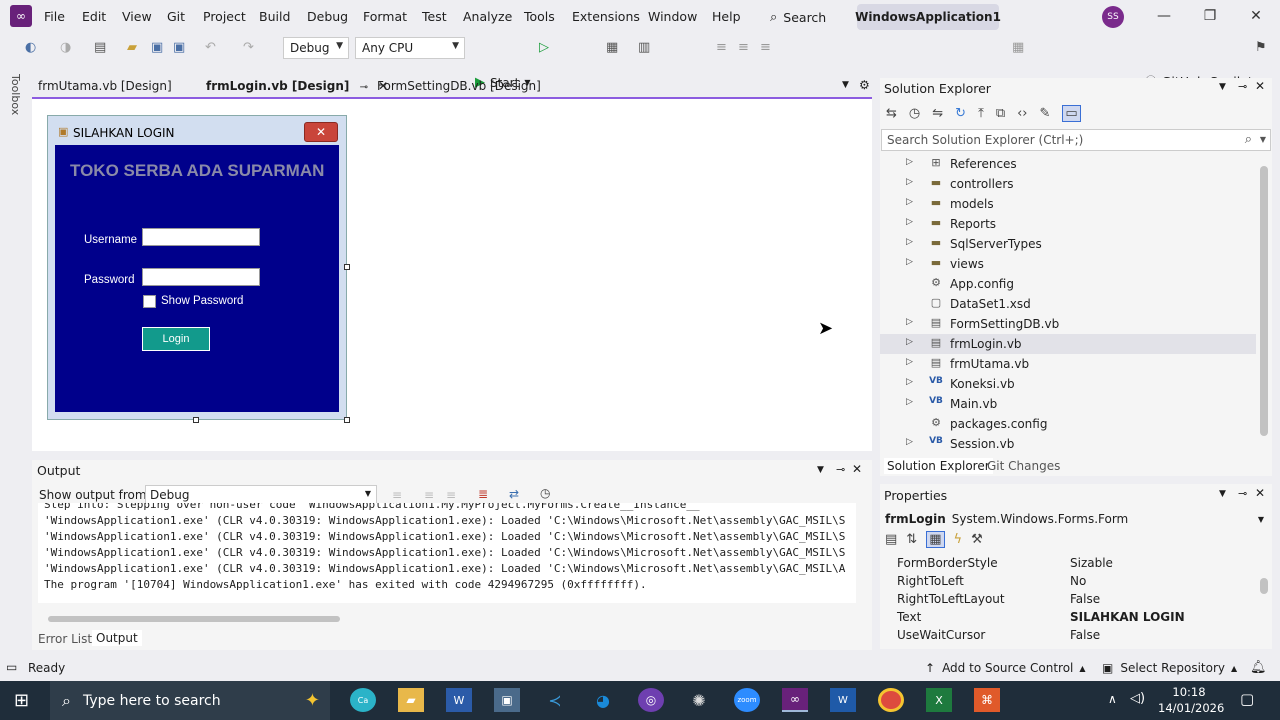 This screenshot has width=1280, height=720. Describe the element at coordinates (410, 48) in the screenshot. I see `platform-select: Any CPU ▼` at that location.